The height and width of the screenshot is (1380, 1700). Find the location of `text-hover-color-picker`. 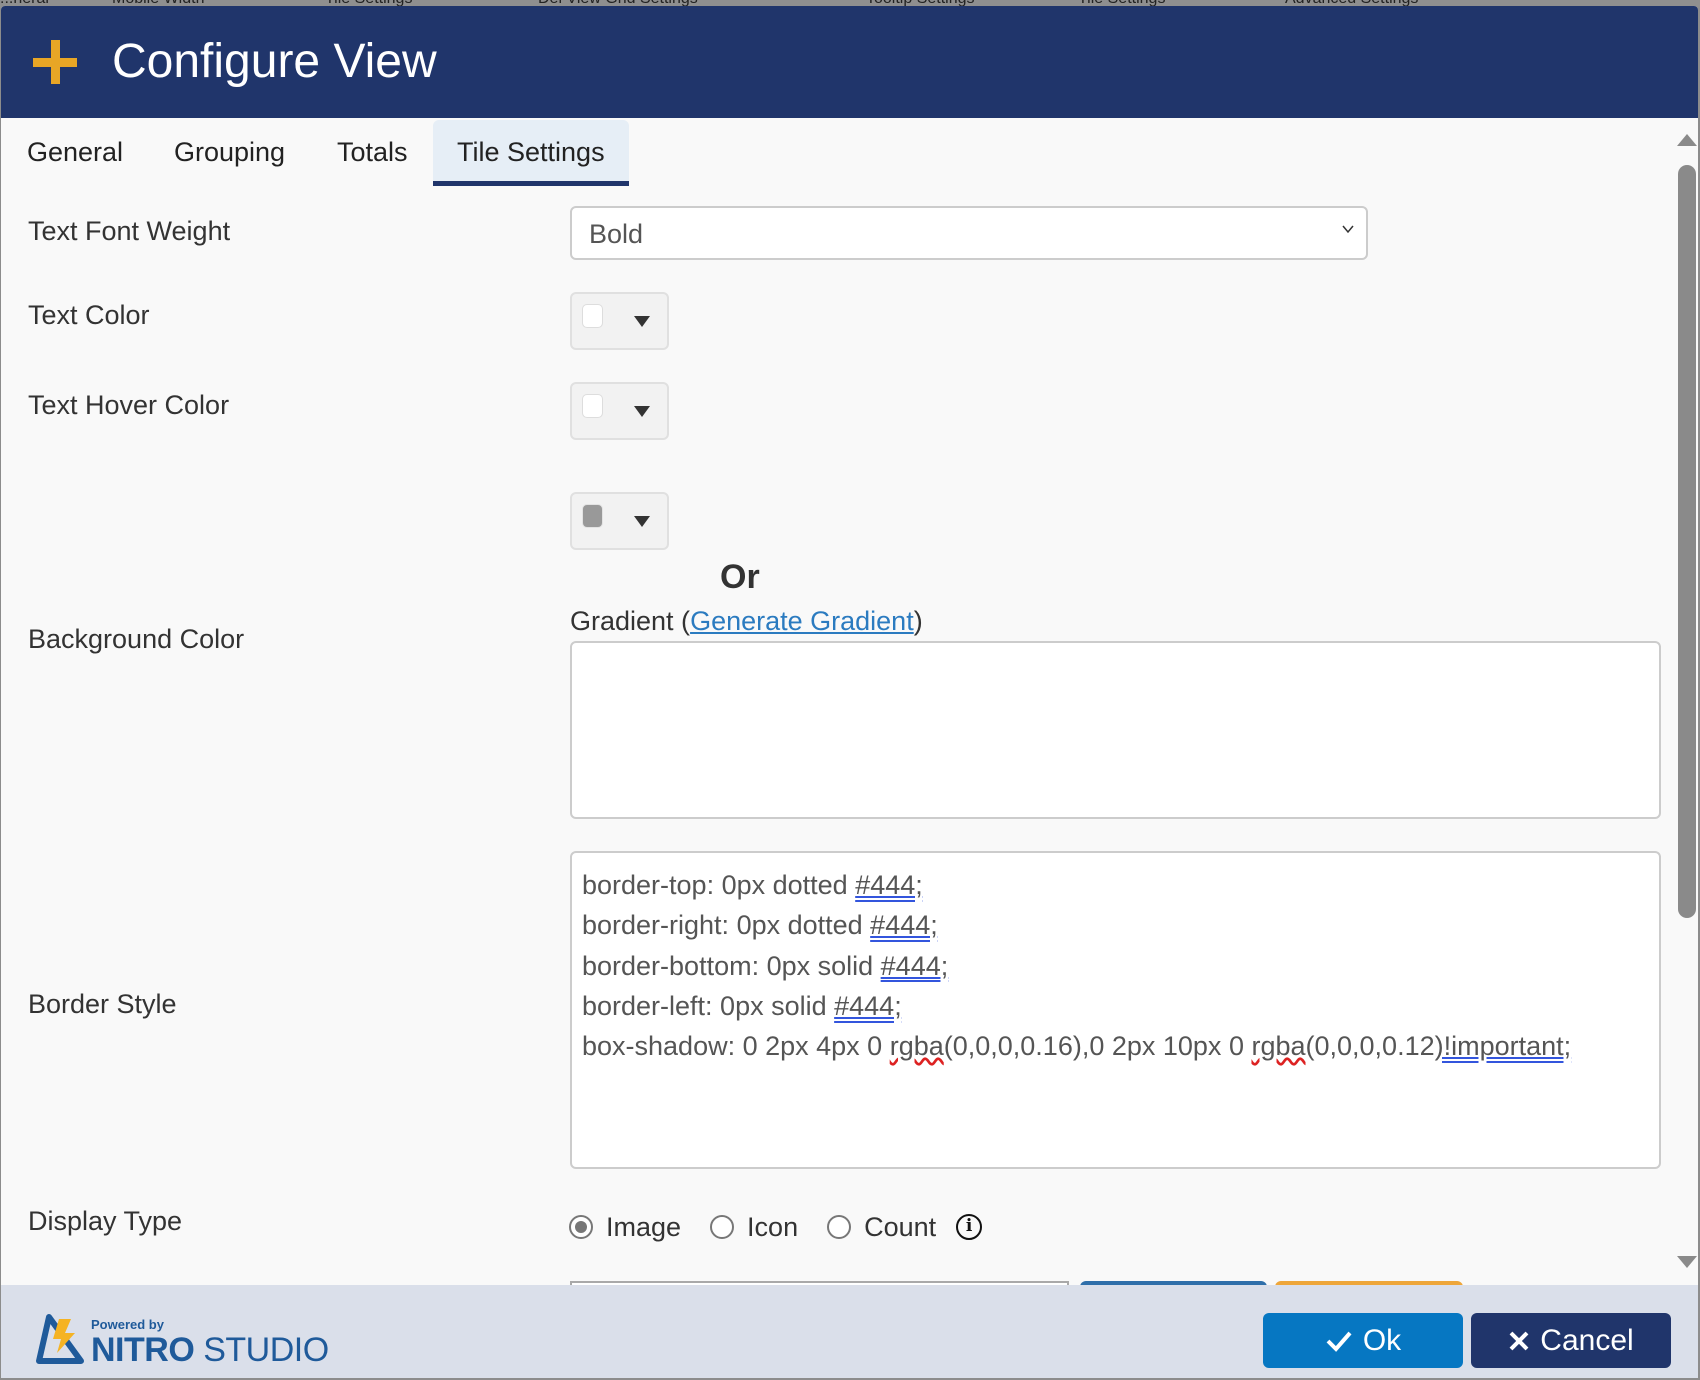

text-hover-color-picker is located at coordinates (619, 411).